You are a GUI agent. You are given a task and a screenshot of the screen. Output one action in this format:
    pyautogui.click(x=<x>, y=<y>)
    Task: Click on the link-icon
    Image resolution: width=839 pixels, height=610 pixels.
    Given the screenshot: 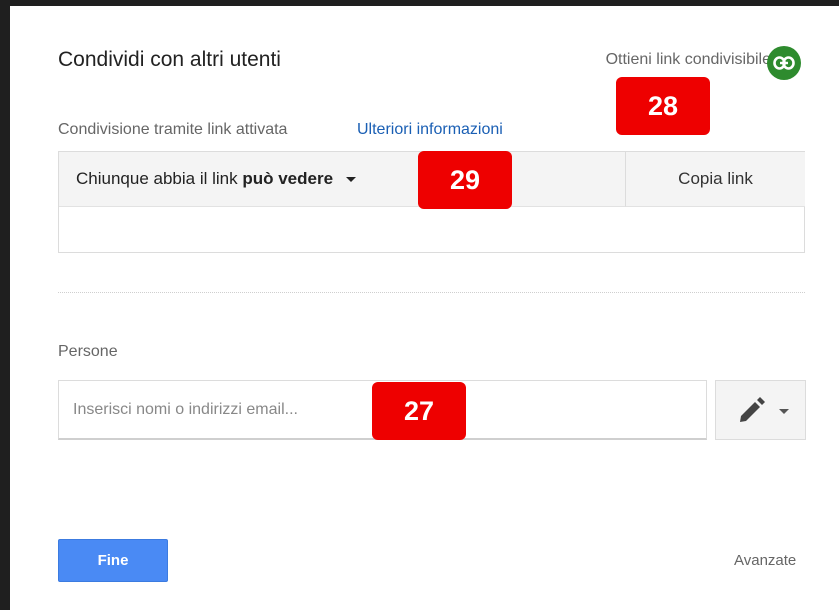 What is the action you would take?
    pyautogui.click(x=784, y=63)
    